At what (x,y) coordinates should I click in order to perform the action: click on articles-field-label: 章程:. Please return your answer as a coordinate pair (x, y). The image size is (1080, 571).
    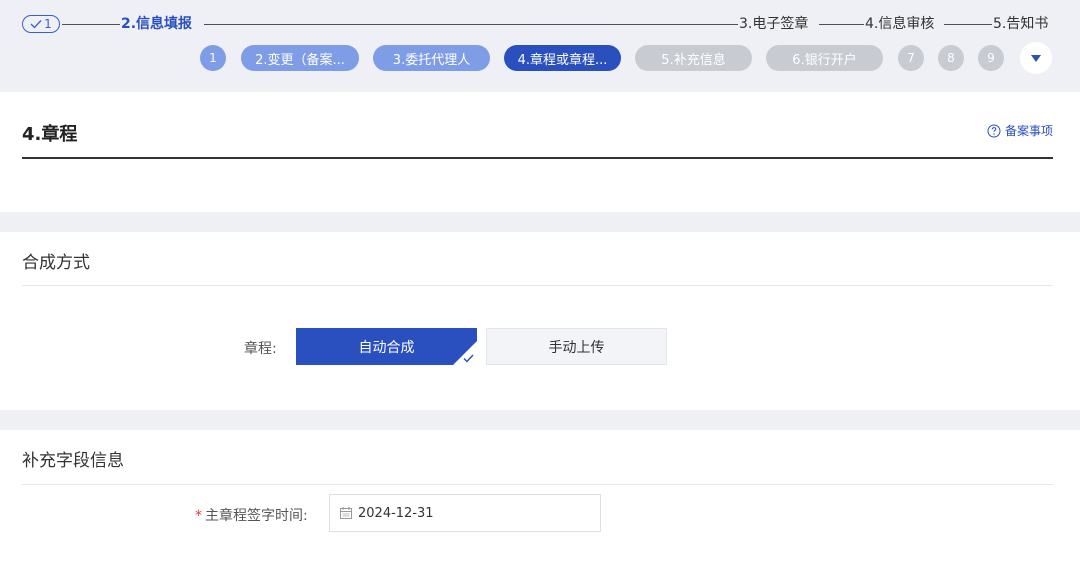
    Looking at the image, I should click on (260, 349).